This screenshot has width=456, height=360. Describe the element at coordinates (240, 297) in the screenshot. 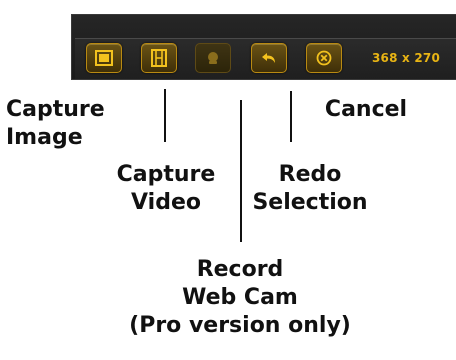

I see `record-webcam-label: Record Web Cam (Pro version only)` at that location.